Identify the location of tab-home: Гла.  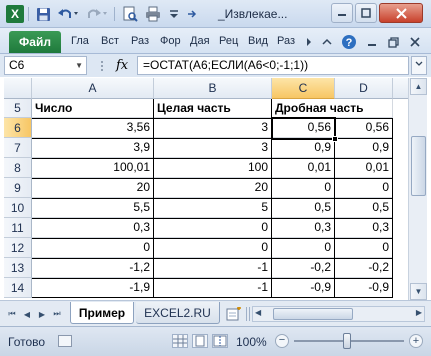
(80, 41).